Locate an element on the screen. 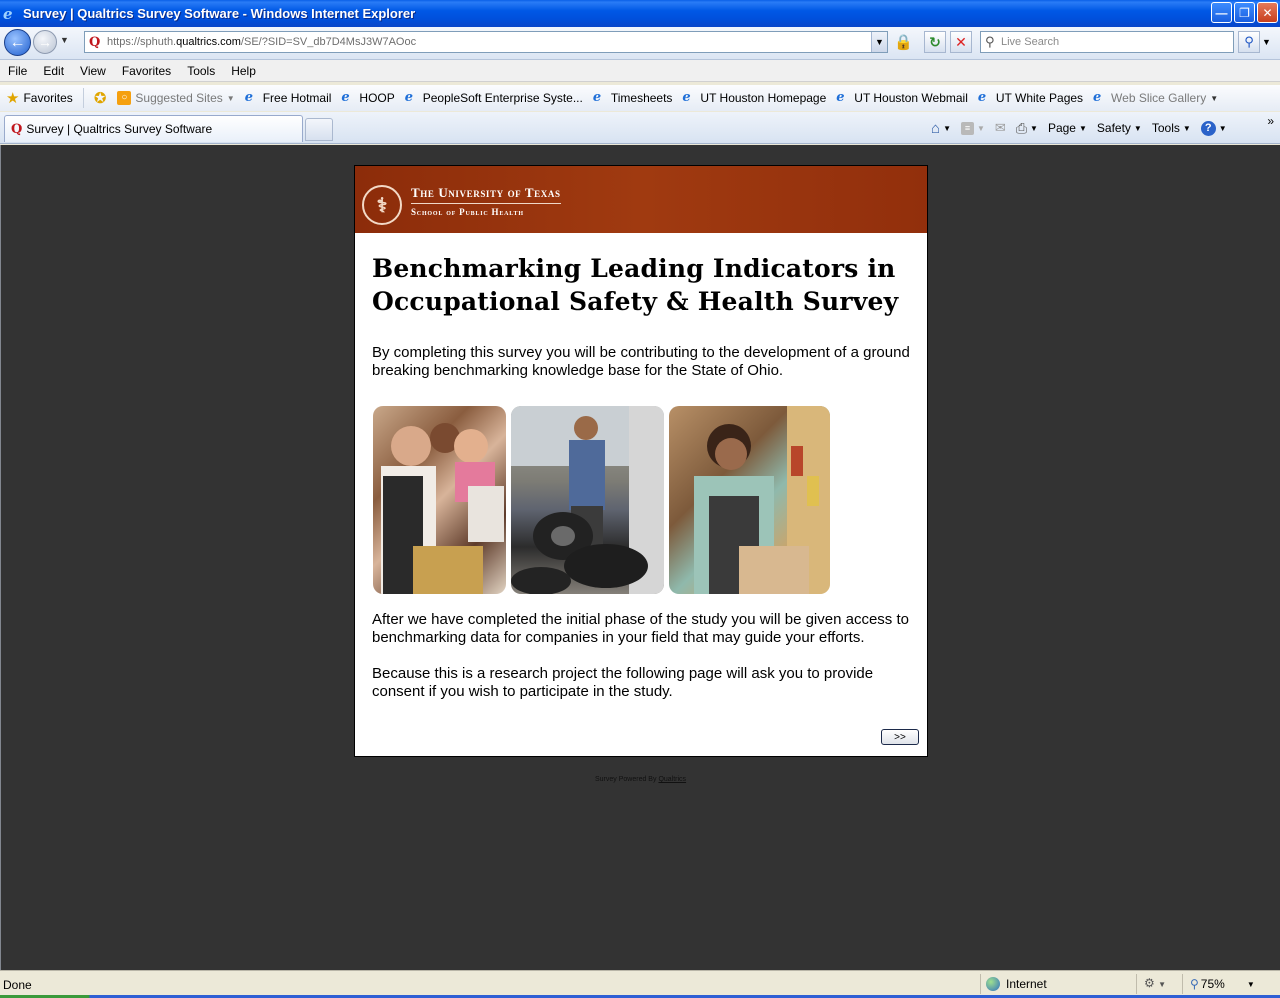 The image size is (1280, 998). close-button: ✕ is located at coordinates (1267, 12).